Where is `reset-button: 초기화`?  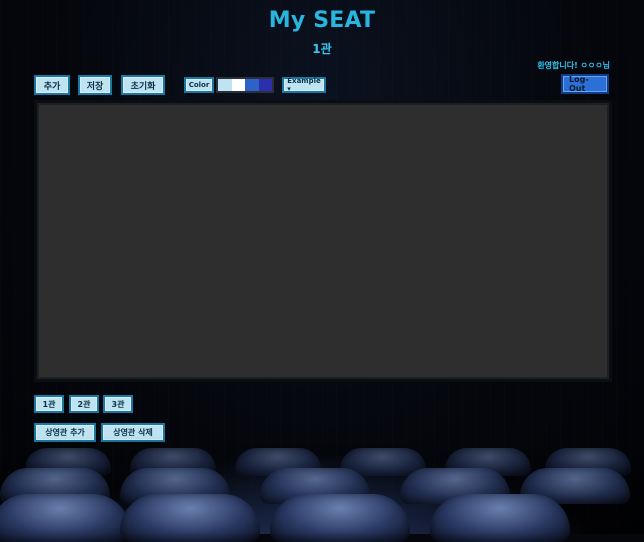
reset-button: 초기화 is located at coordinates (143, 85).